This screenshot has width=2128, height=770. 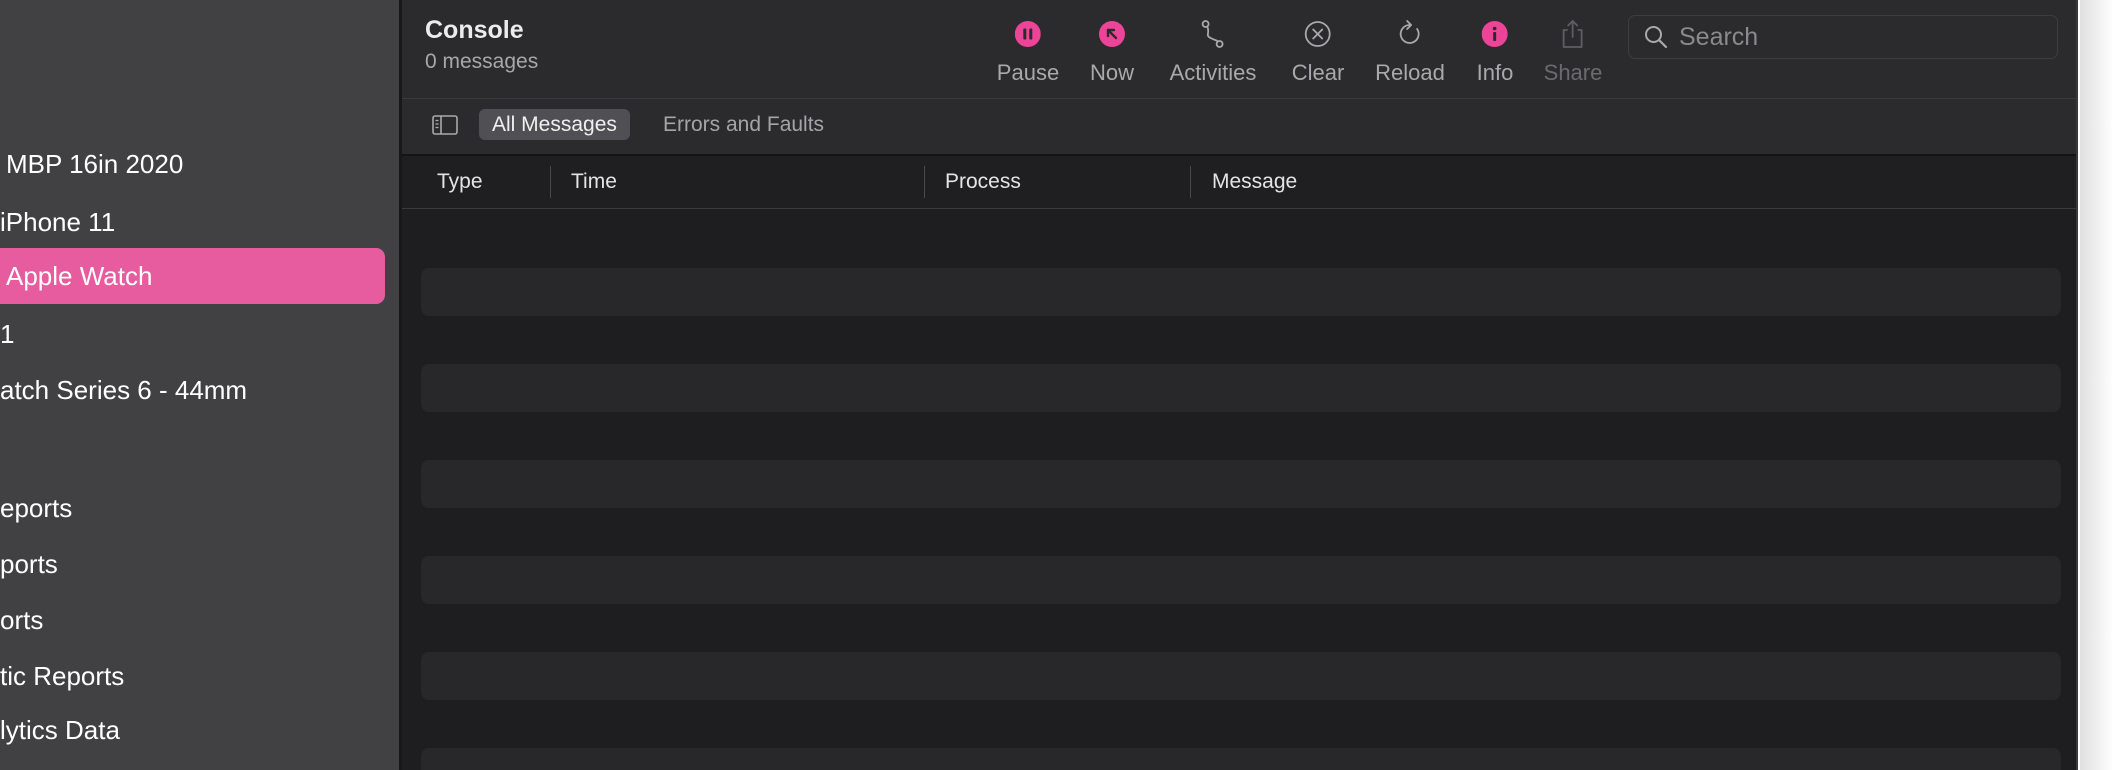 I want to click on reload-label: Reload, so click(x=1410, y=72).